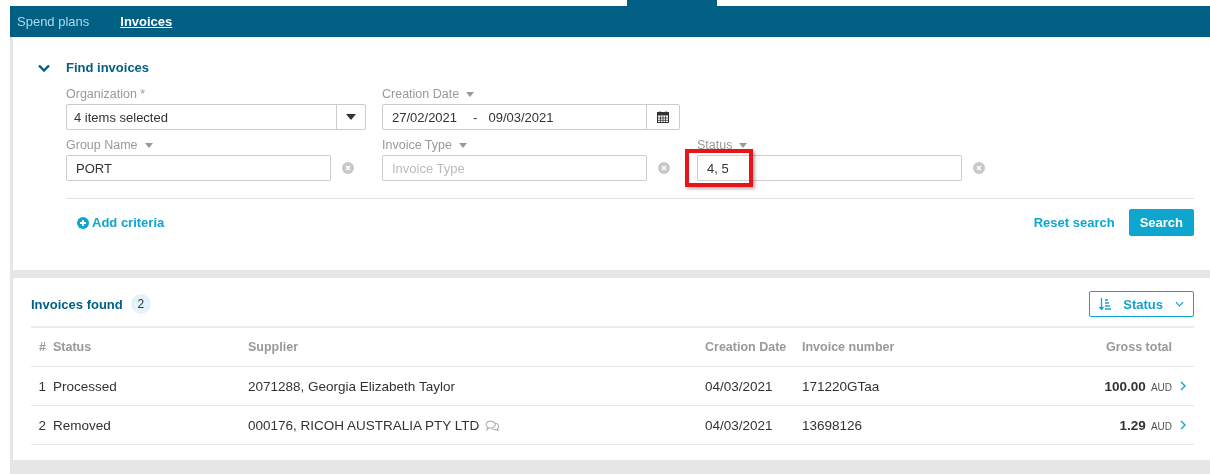 The image size is (1210, 474). What do you see at coordinates (146, 21) in the screenshot?
I see `nav-tab: Invoices` at bounding box center [146, 21].